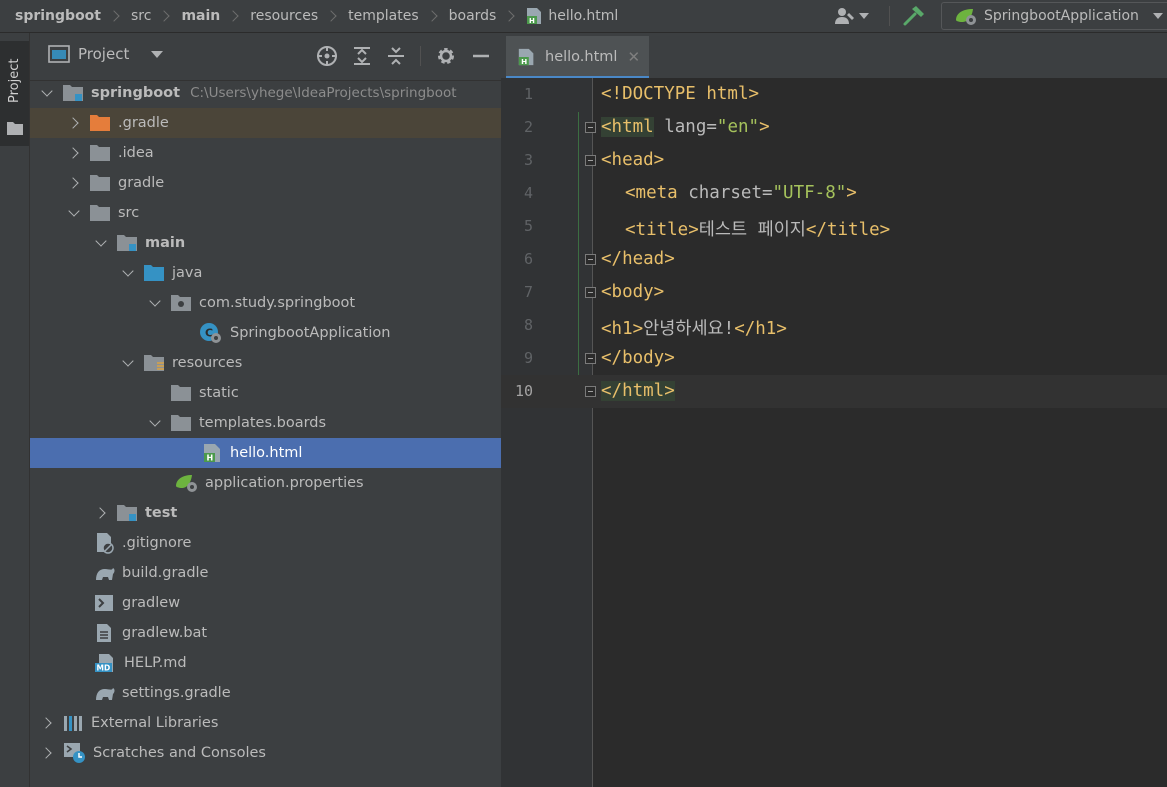  I want to click on code-line: 2 <html lang="en">, so click(834, 127).